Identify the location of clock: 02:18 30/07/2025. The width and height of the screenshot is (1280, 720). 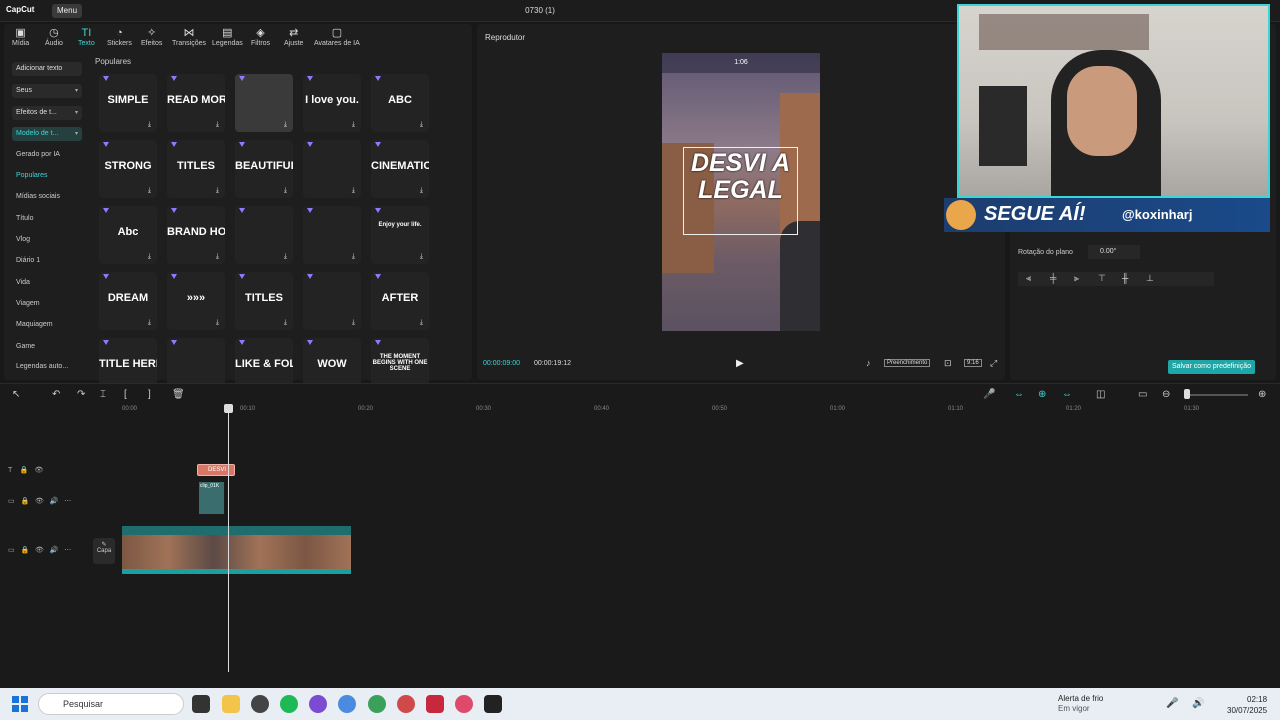
(1247, 705).